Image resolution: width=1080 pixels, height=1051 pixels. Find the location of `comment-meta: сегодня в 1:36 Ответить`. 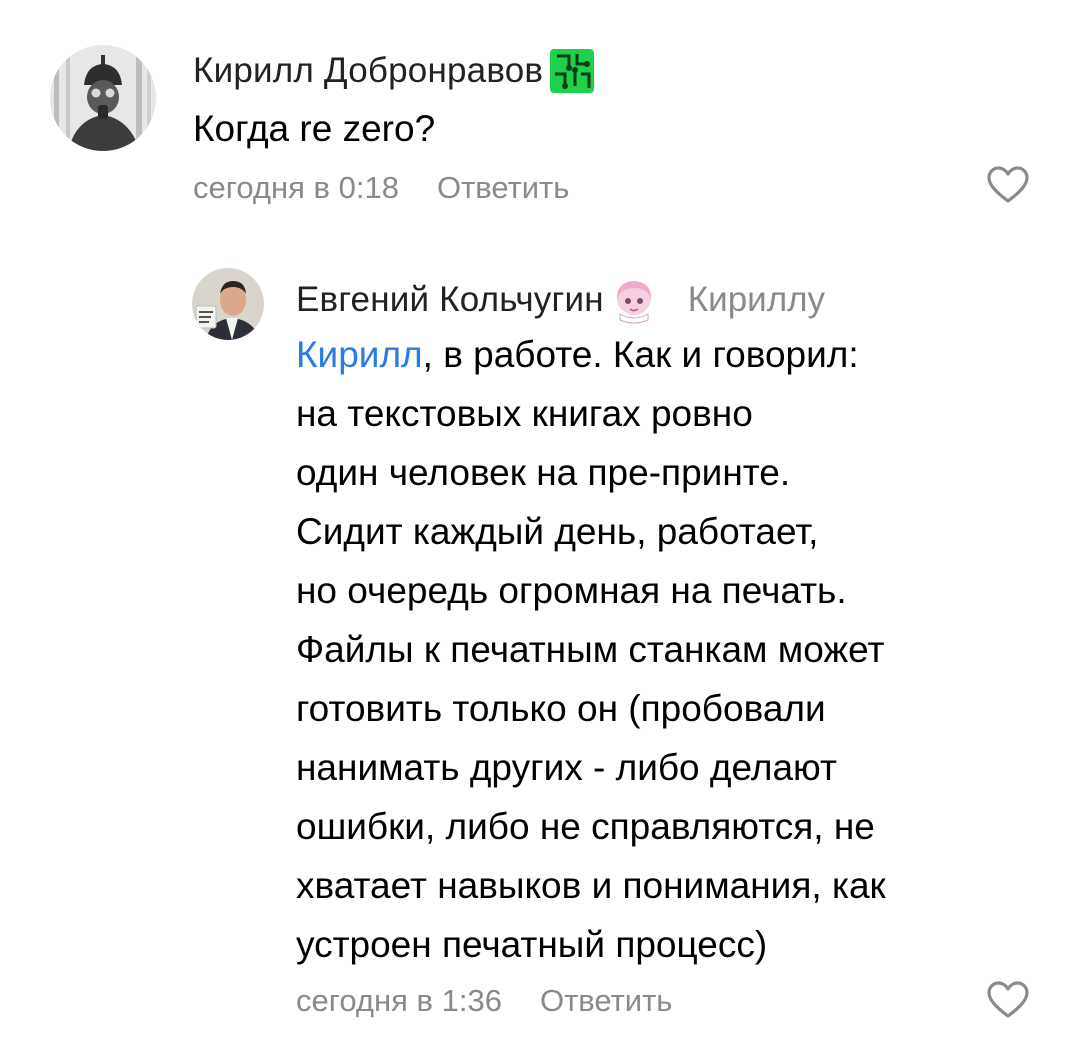

comment-meta: сегодня в 1:36 Ответить is located at coordinates (484, 1001).